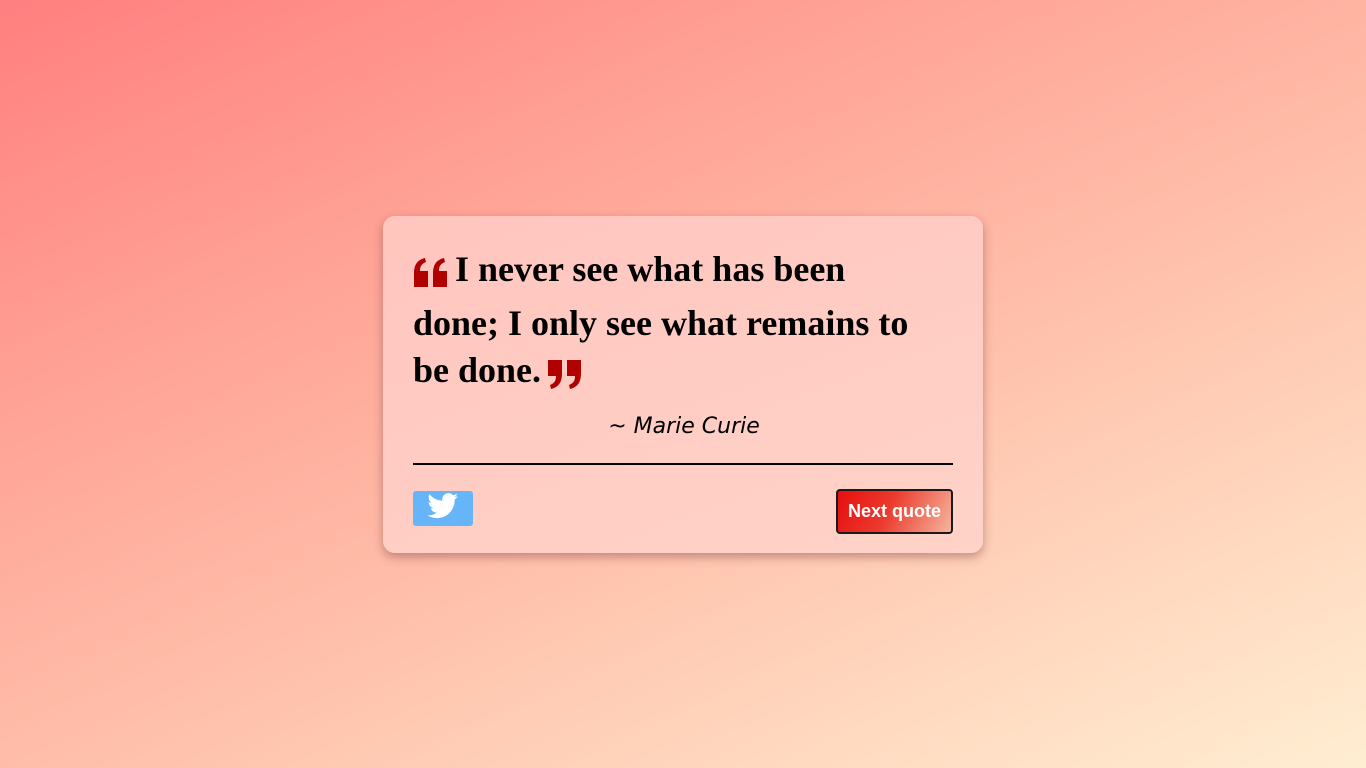 The image size is (1366, 768). Describe the element at coordinates (565, 377) in the screenshot. I see `quote-right-icon` at that location.